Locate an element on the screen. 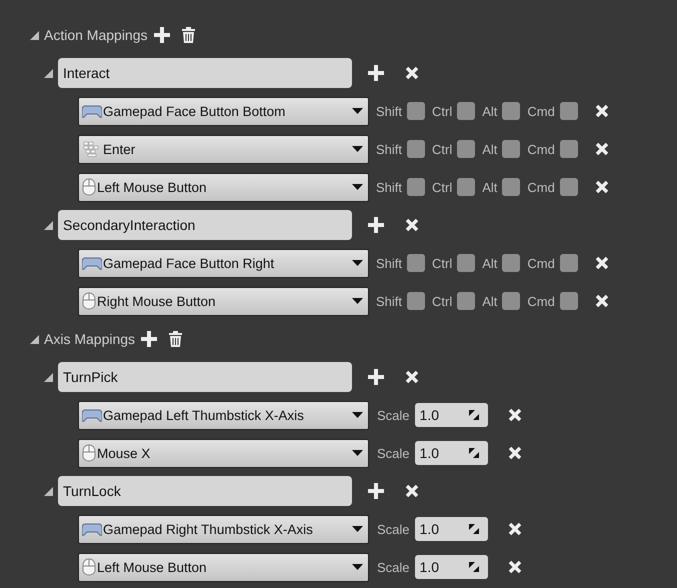 The width and height of the screenshot is (677, 588). key-dropdown: Gamepad Face Button Right is located at coordinates (223, 263).